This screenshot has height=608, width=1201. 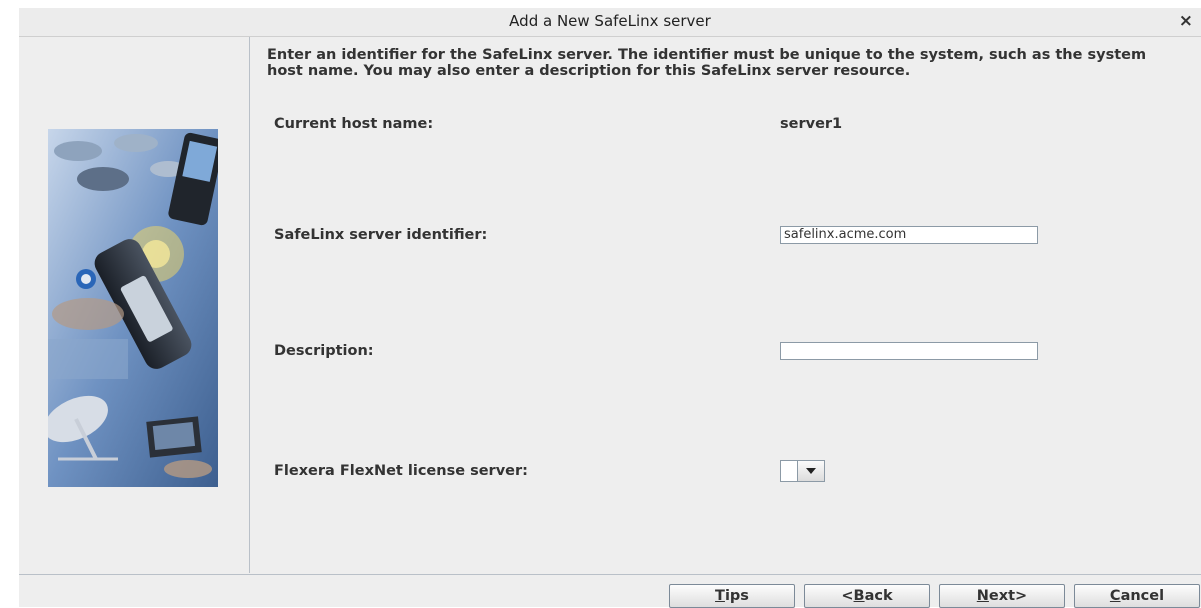 I want to click on button-bar: Tips <Back Next> Cancel, so click(x=610, y=591).